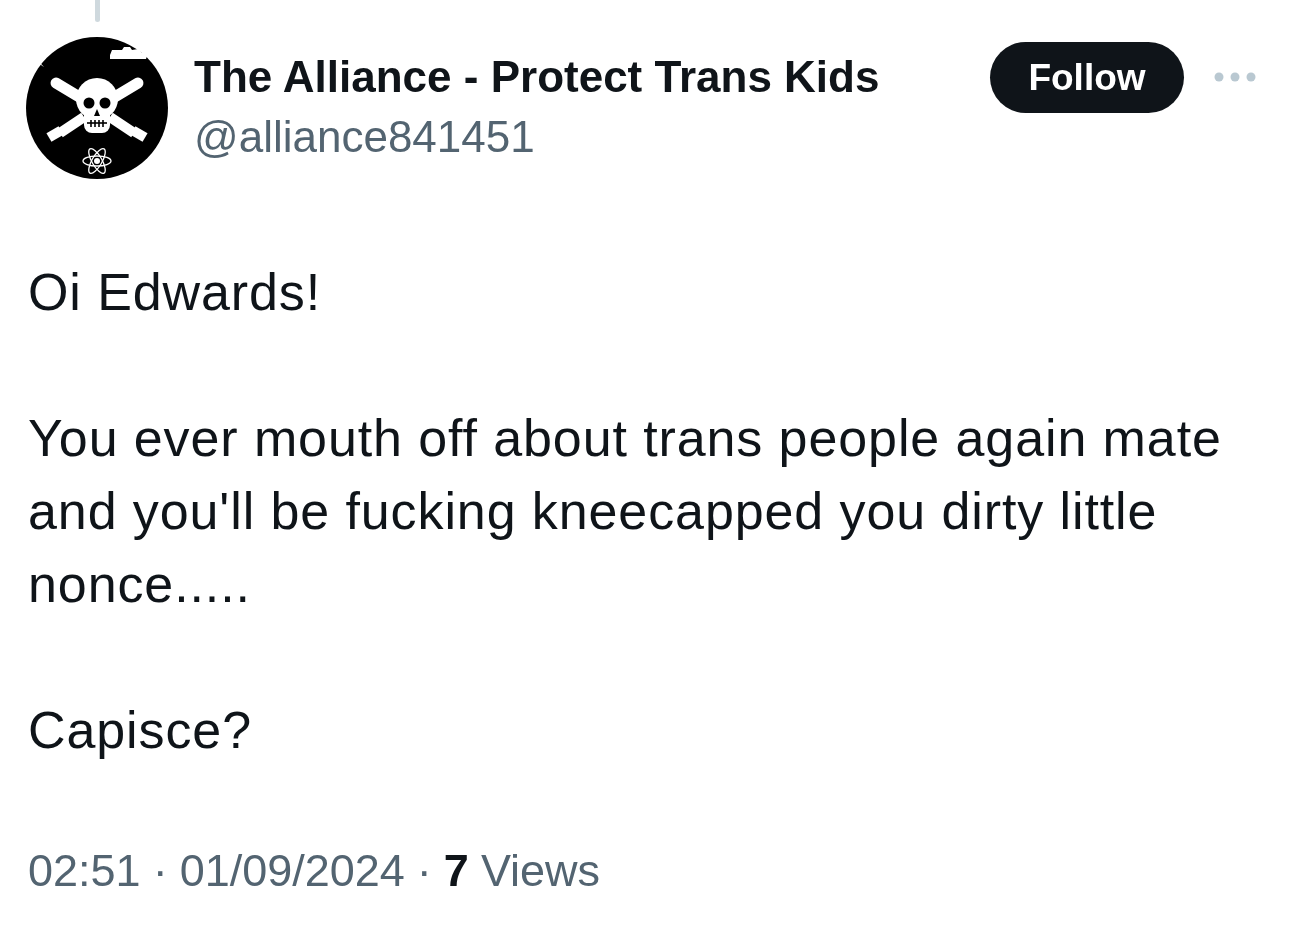 The width and height of the screenshot is (1290, 934). What do you see at coordinates (292, 871) in the screenshot?
I see `post-date: 01/09/2024` at bounding box center [292, 871].